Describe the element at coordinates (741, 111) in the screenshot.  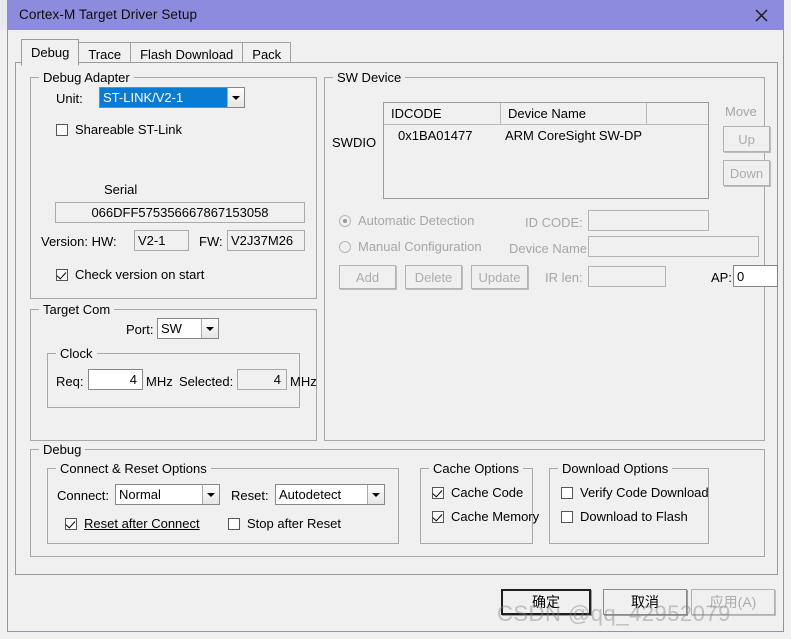
I see `move-label: Move` at that location.